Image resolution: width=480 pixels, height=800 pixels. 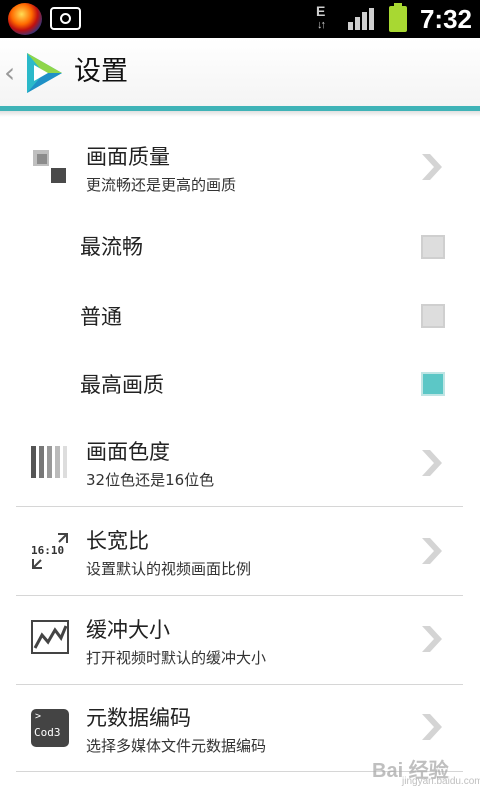 I want to click on setting-subtitle: 32位色还是16位色, so click(x=150, y=480).